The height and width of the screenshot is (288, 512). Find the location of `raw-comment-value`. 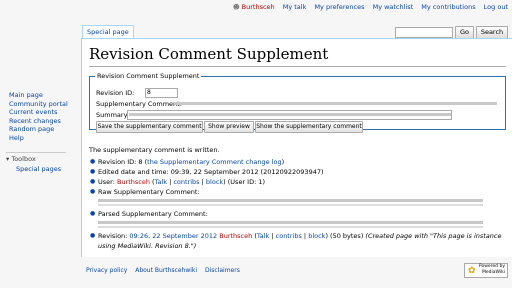

raw-comment-value is located at coordinates (290, 200).